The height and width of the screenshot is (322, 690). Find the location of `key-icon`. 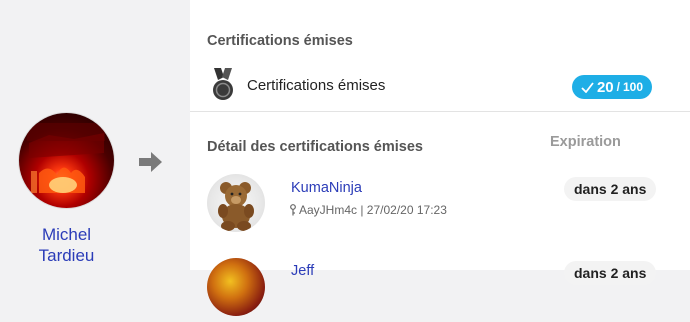

key-icon is located at coordinates (293, 210).